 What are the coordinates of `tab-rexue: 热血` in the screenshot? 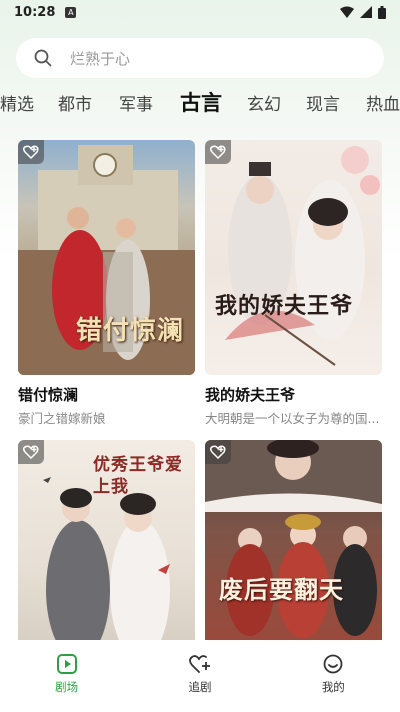 It's located at (383, 105).